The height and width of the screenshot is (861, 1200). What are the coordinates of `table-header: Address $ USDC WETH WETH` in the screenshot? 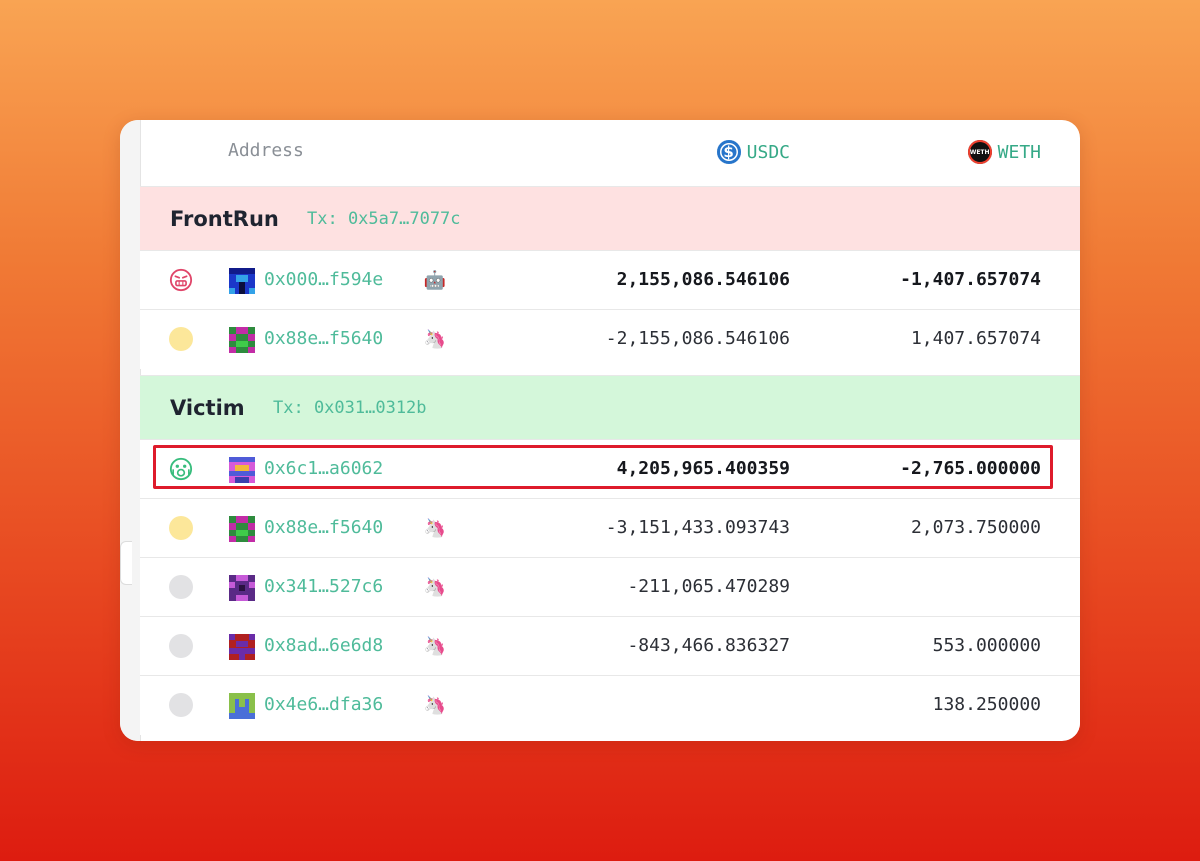 It's located at (610, 153).